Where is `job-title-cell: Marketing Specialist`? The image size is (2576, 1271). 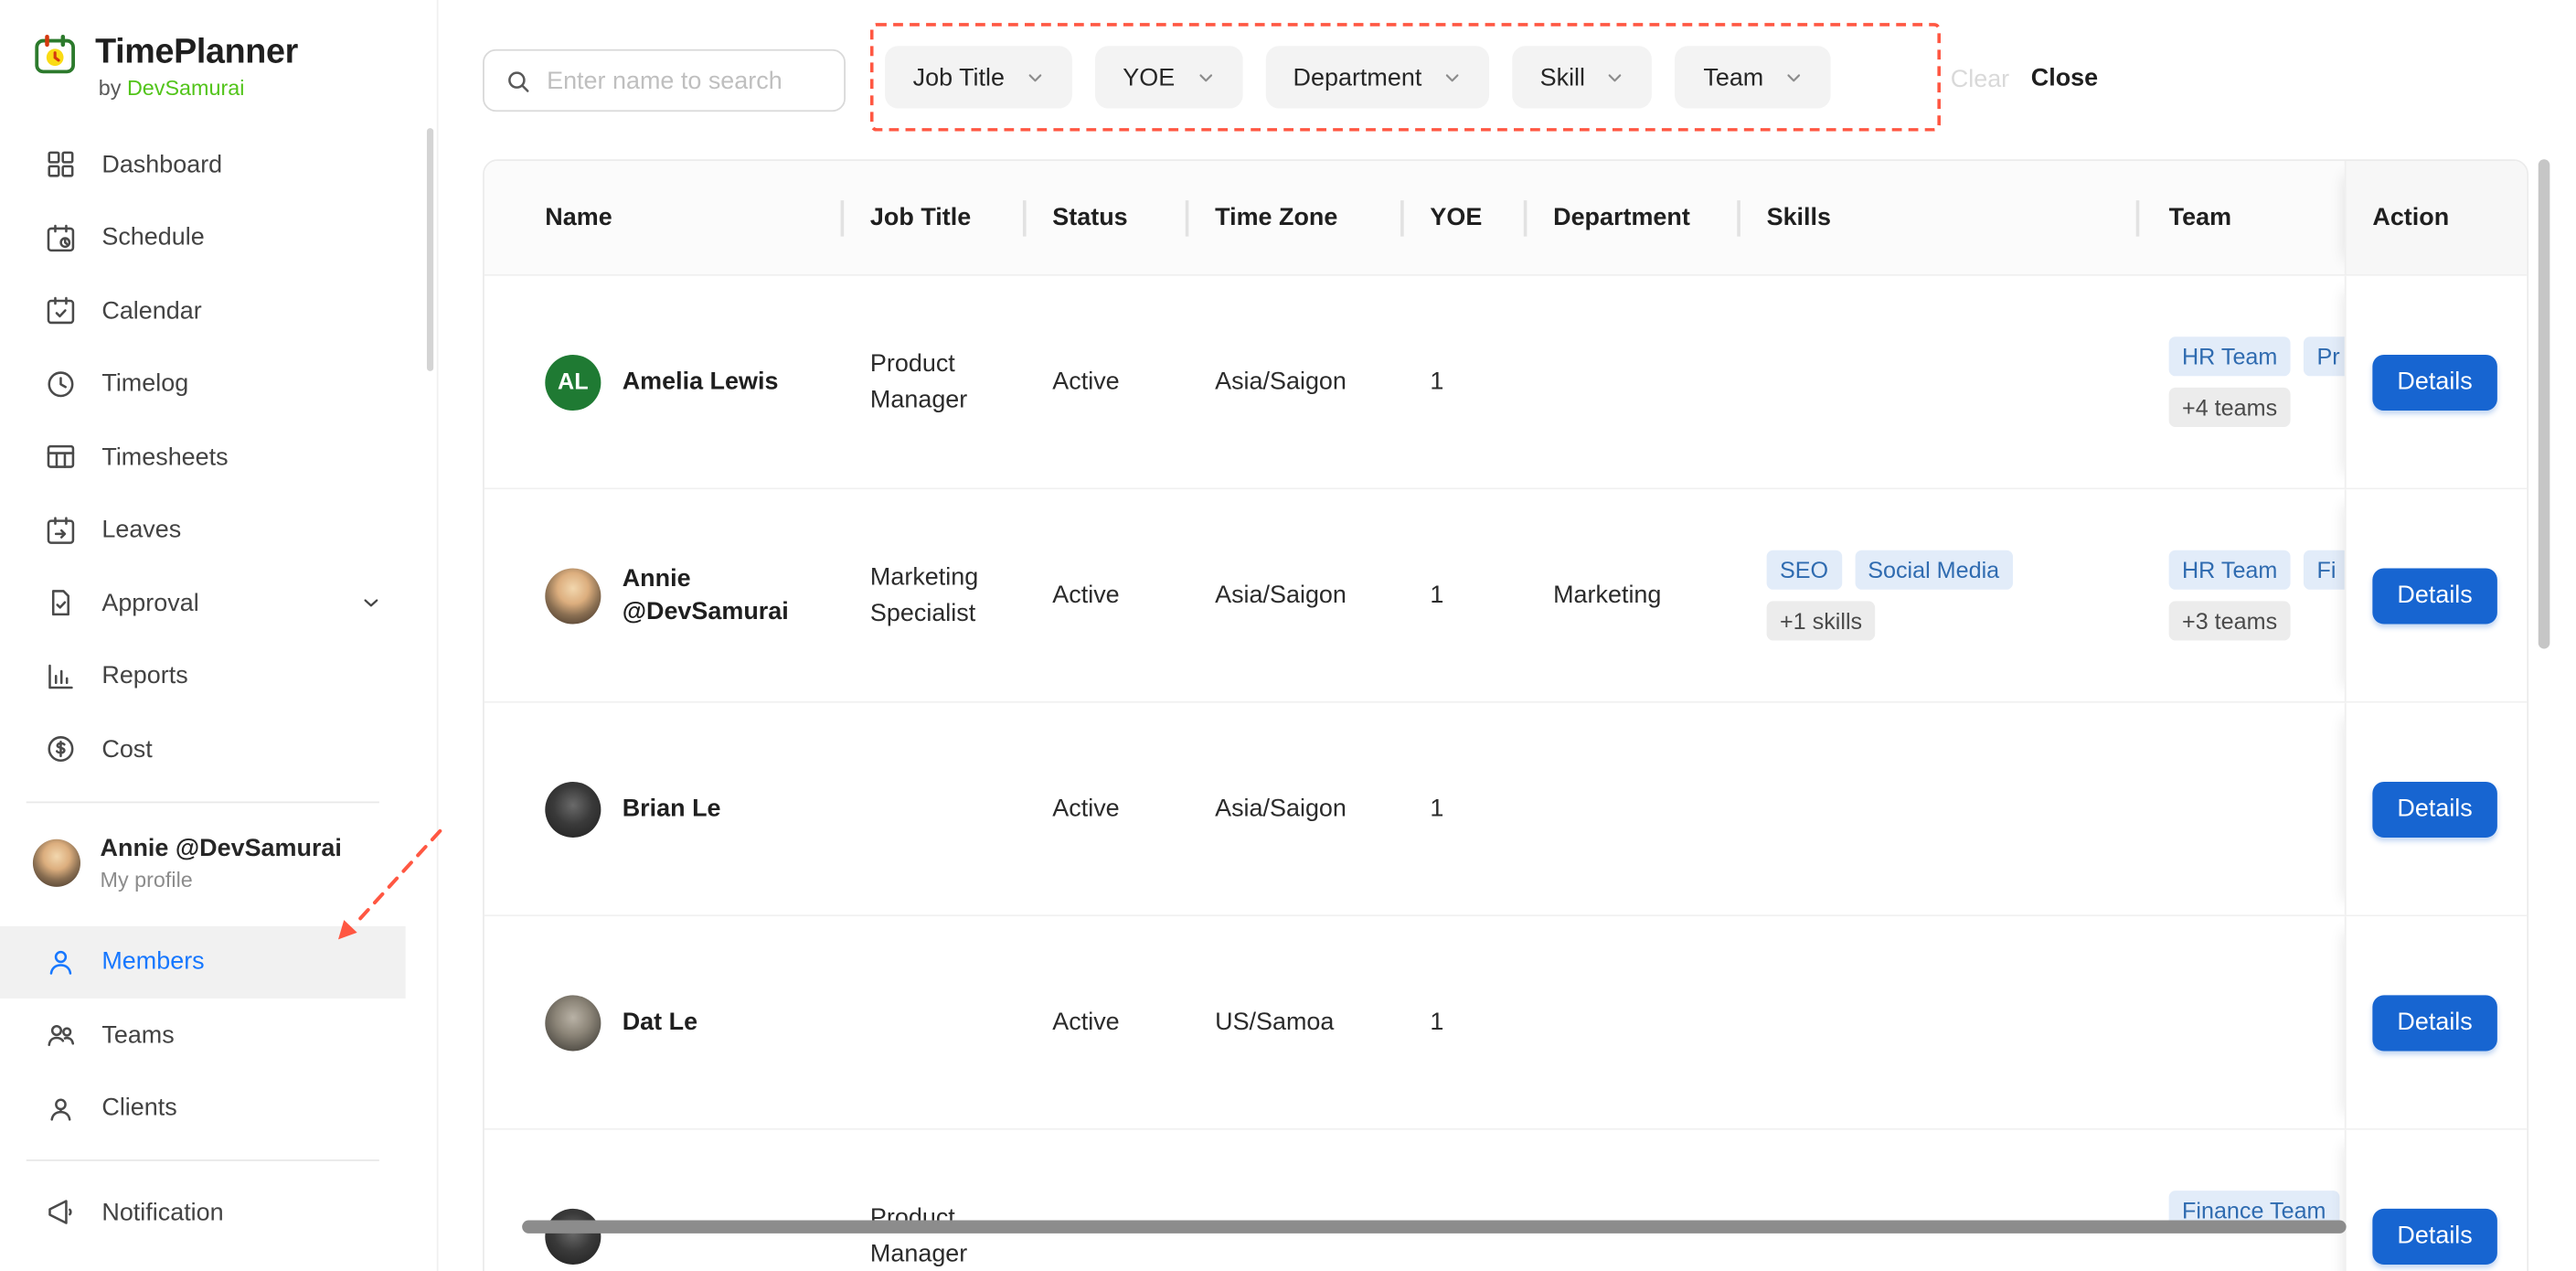
job-title-cell: Marketing Specialist is located at coordinates (924, 594).